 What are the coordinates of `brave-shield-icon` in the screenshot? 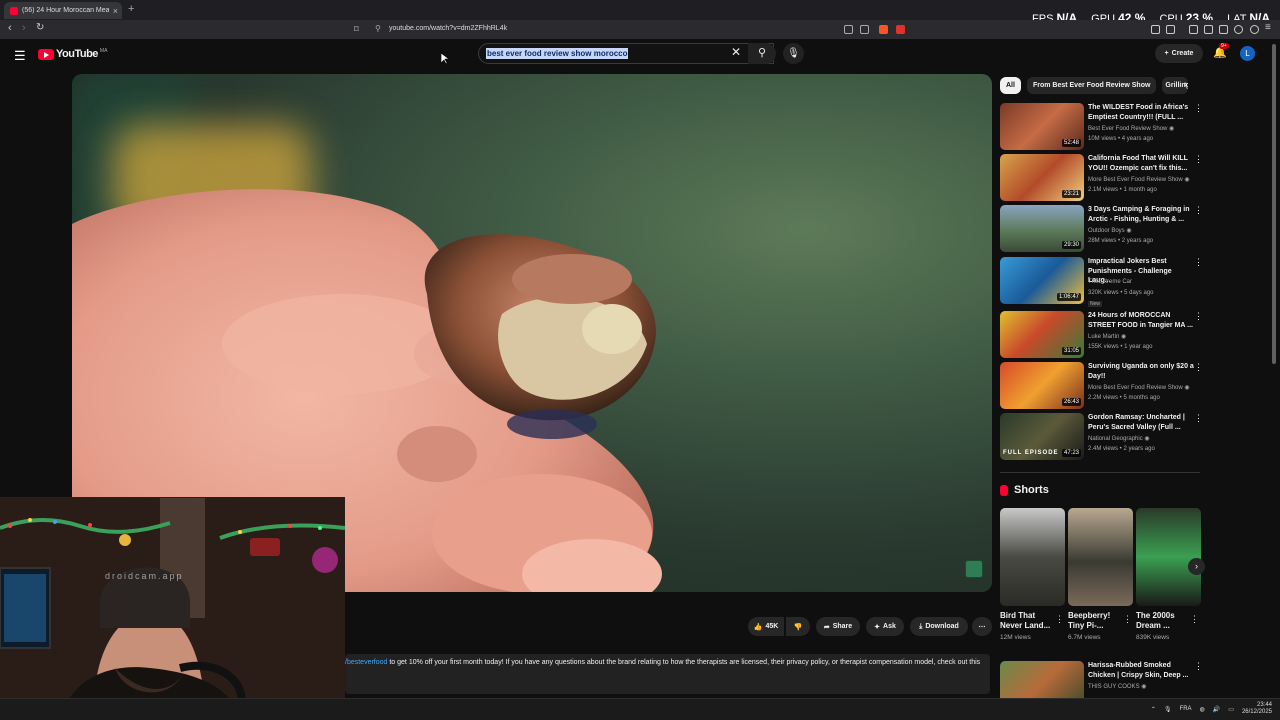 It's located at (883, 29).